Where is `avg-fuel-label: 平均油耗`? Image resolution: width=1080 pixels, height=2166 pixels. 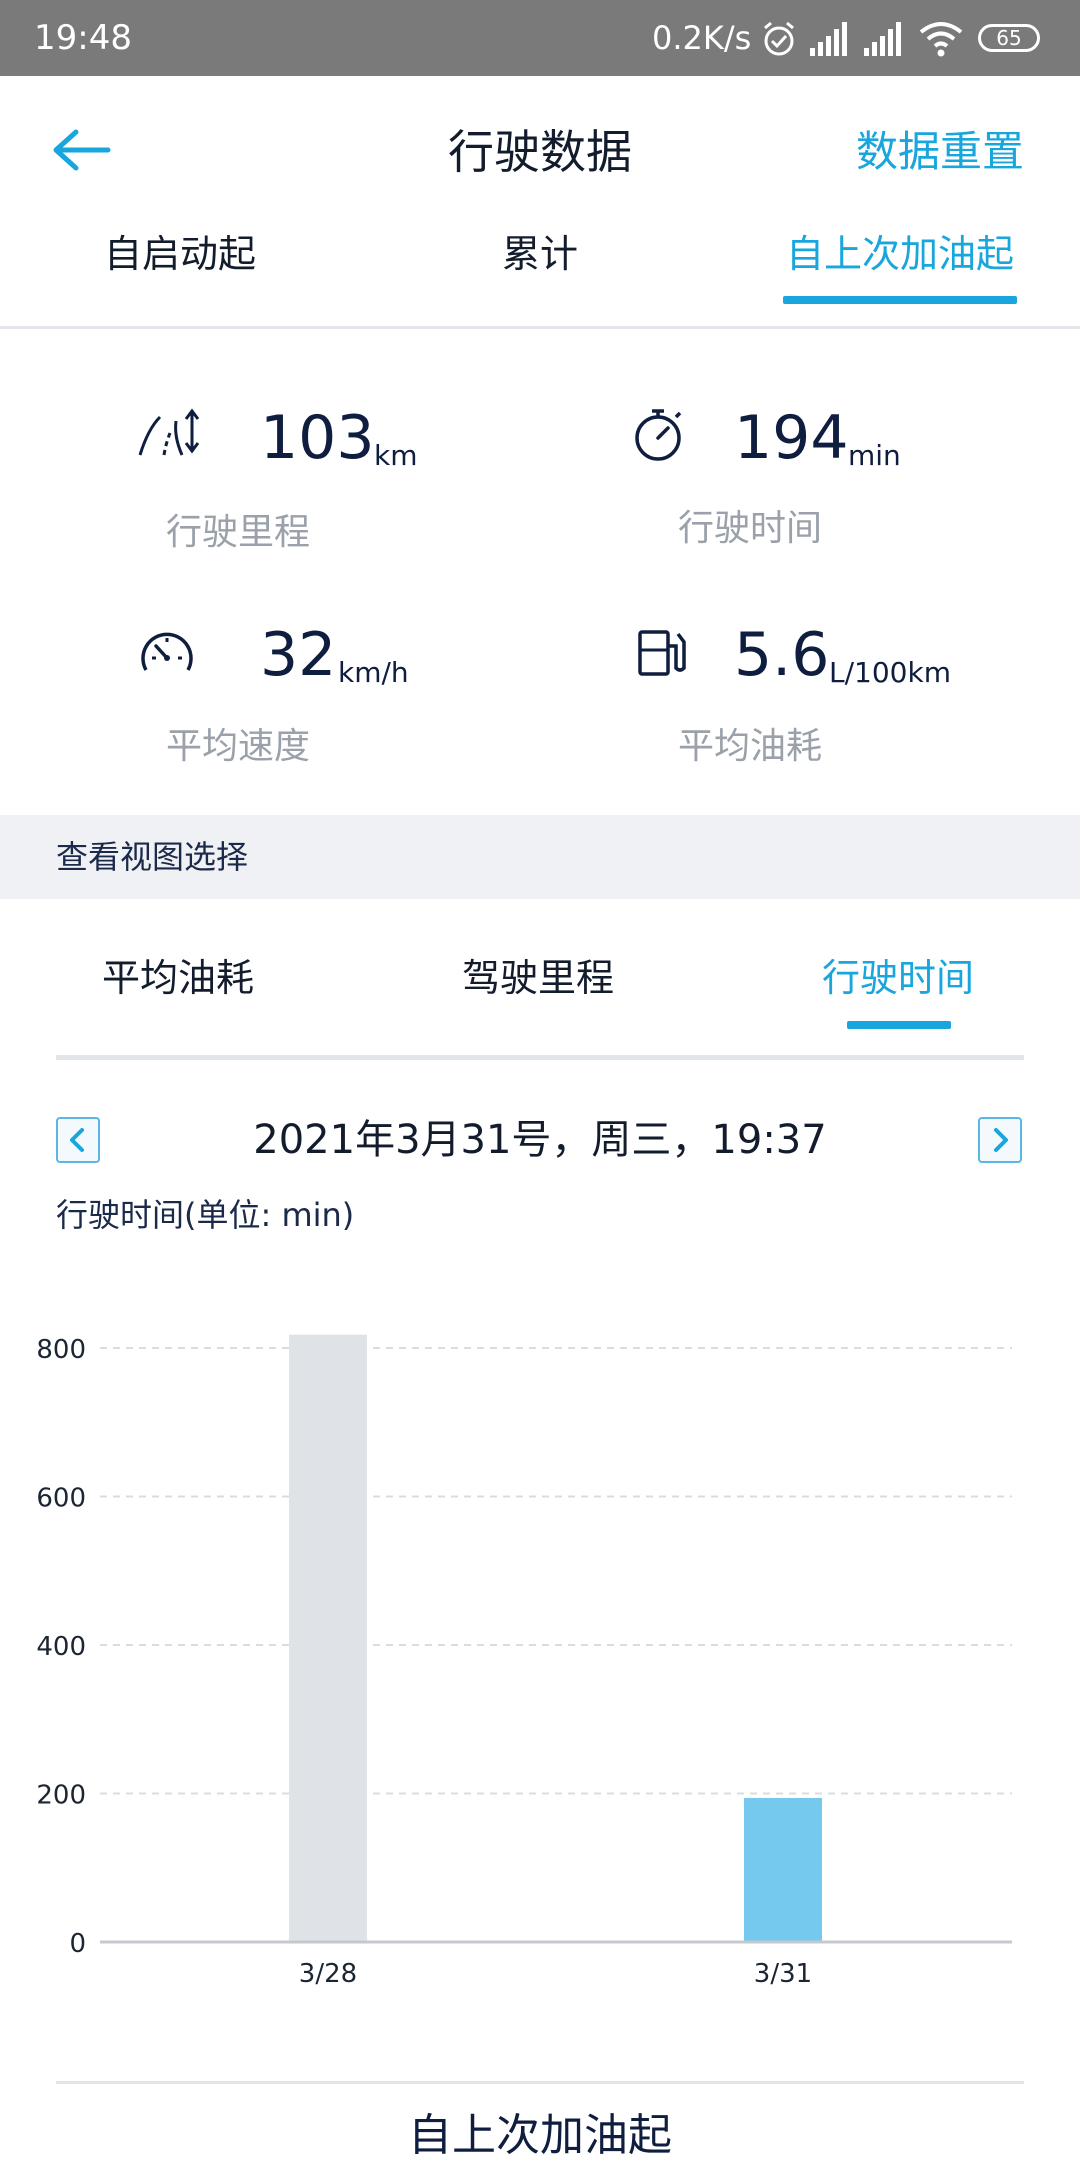 avg-fuel-label: 平均油耗 is located at coordinates (750, 746).